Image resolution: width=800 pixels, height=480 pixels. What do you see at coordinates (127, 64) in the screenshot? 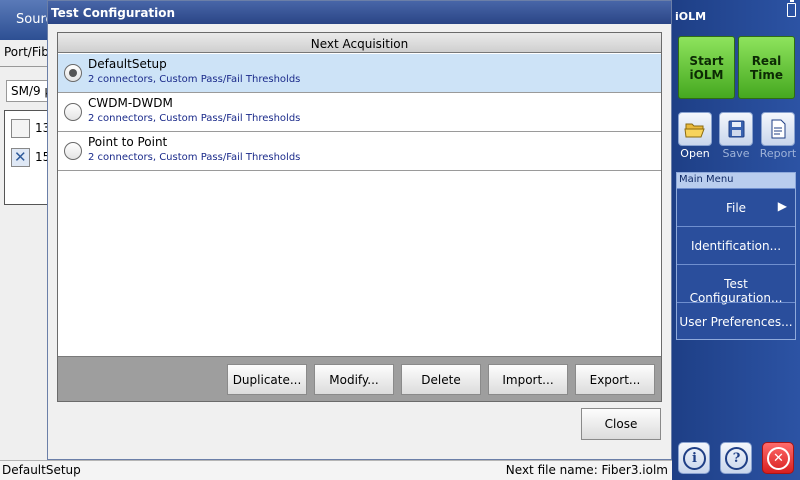
I see `config-item-name: DefaultSetup` at bounding box center [127, 64].